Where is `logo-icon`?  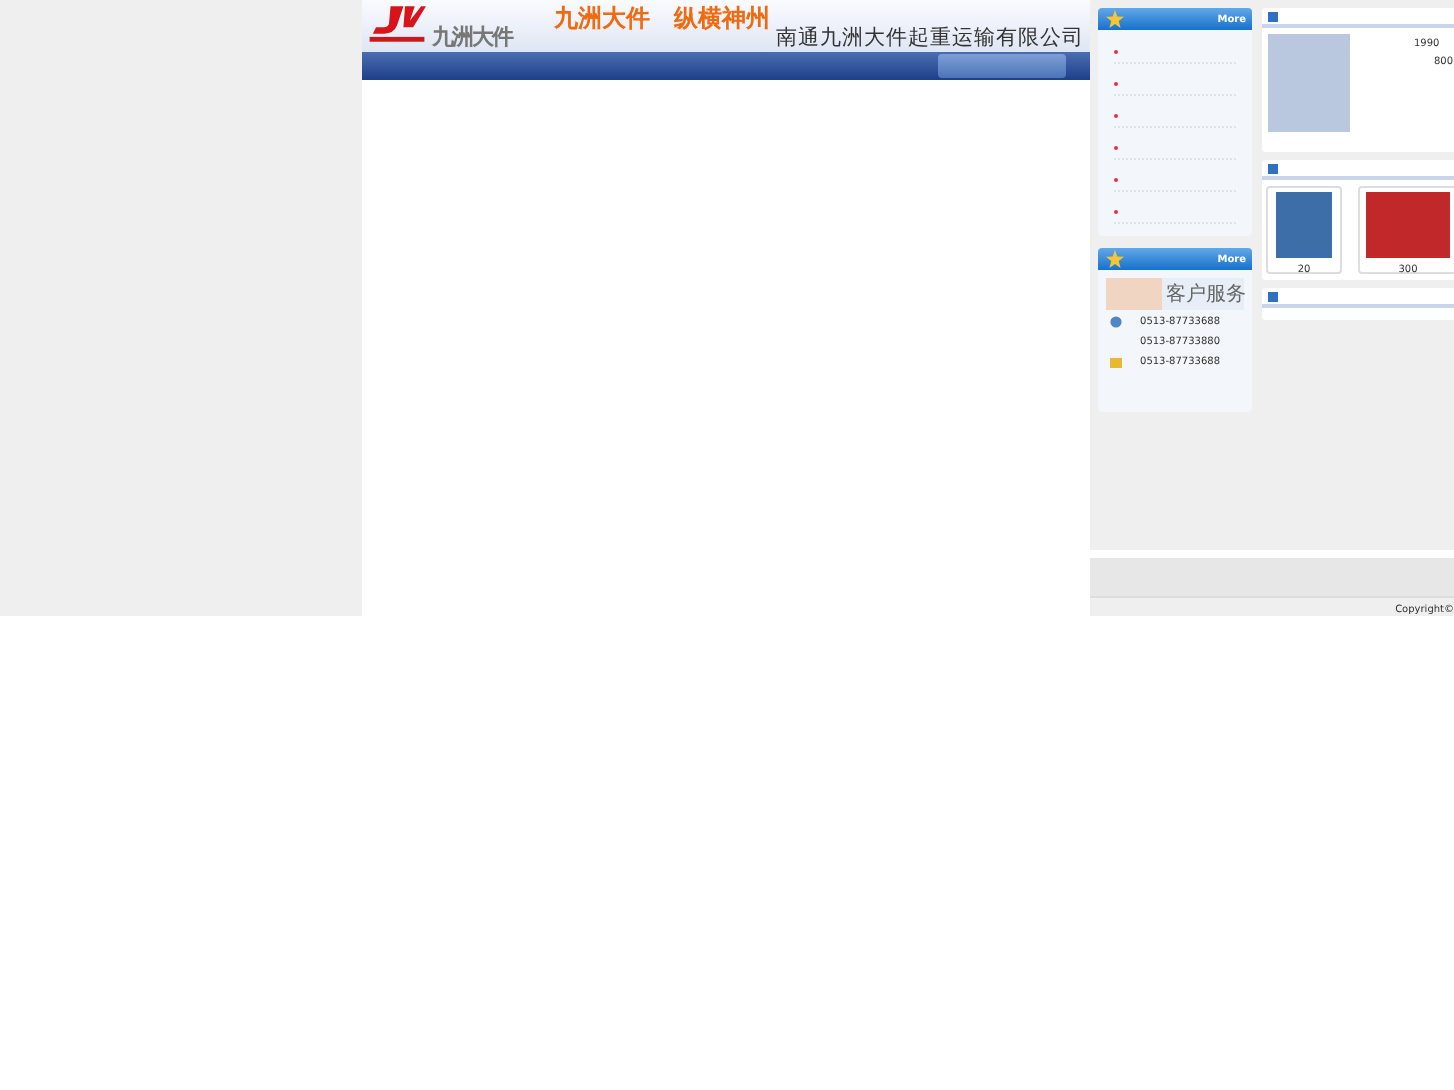 logo-icon is located at coordinates (397, 24).